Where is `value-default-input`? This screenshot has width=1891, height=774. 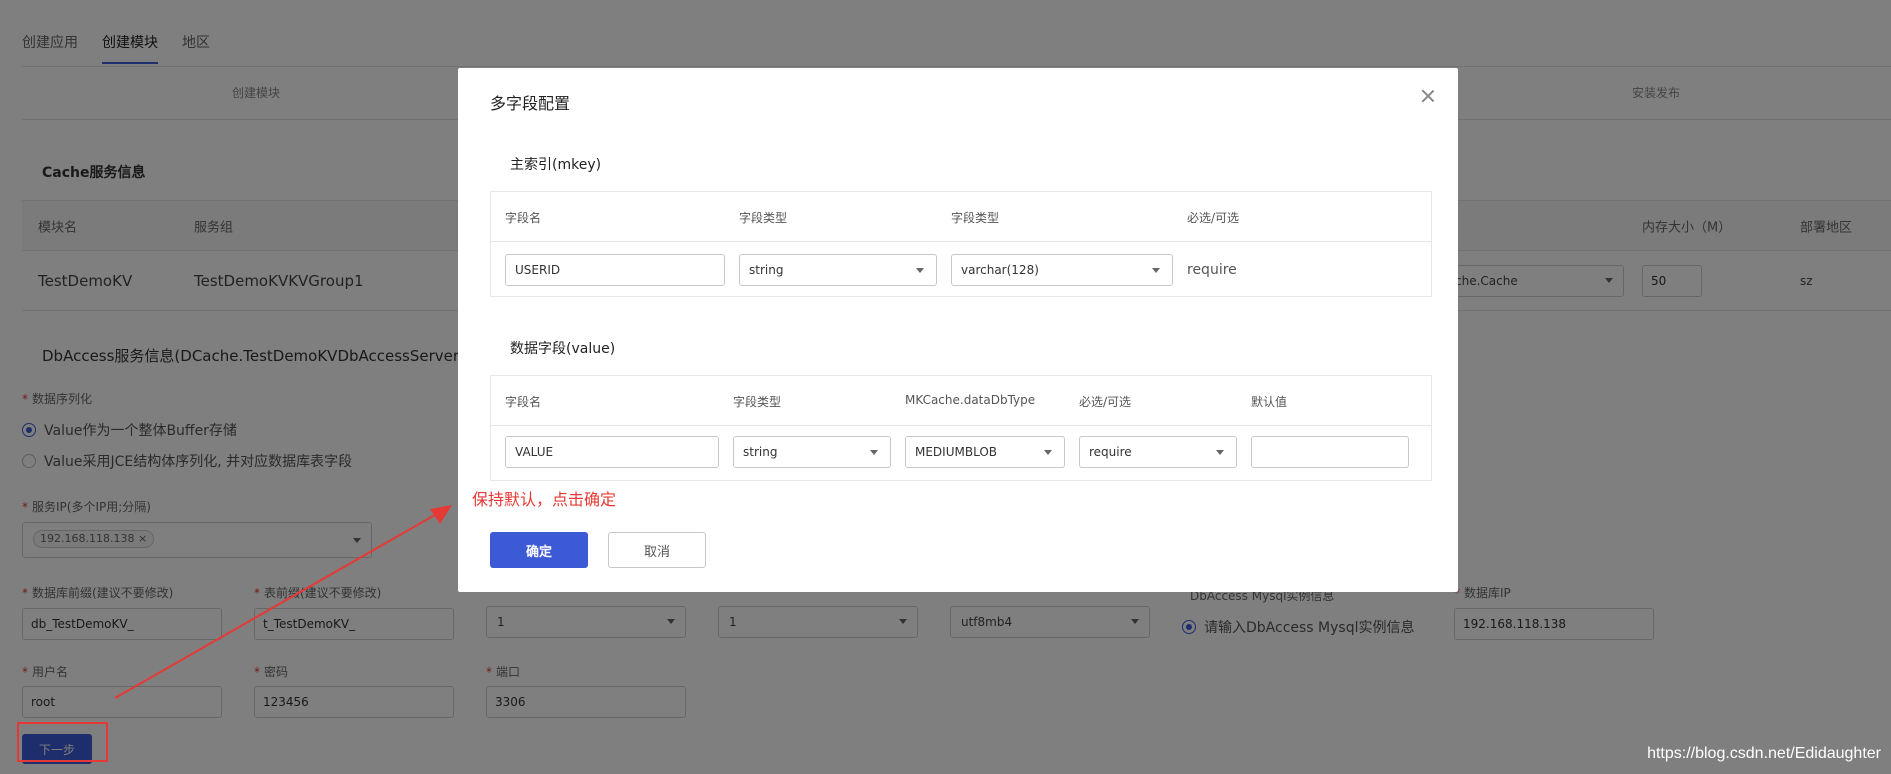 value-default-input is located at coordinates (1330, 452).